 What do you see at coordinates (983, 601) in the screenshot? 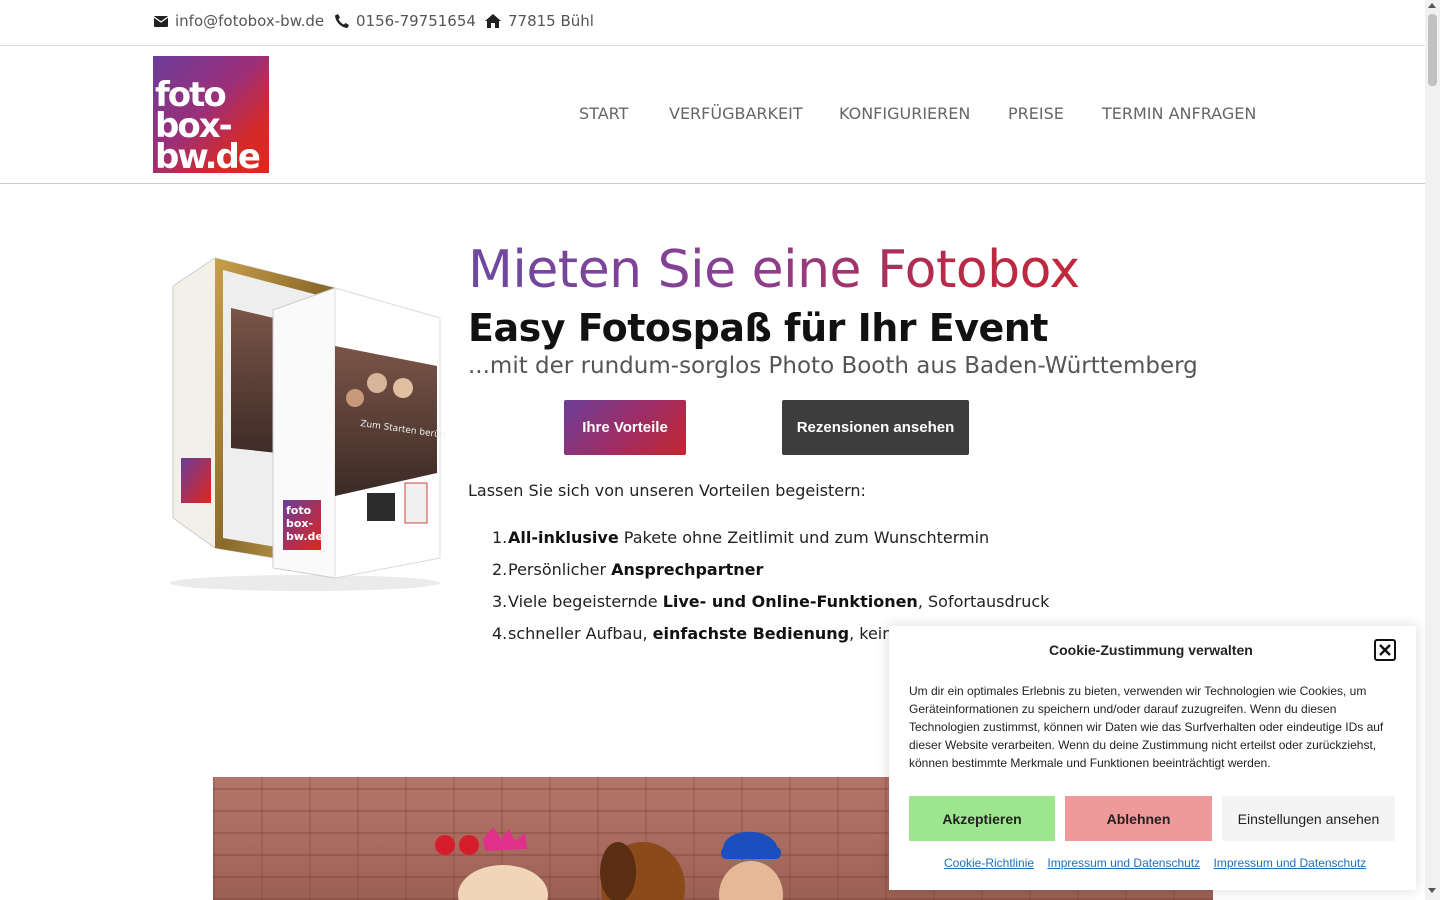
I see `benefit-text: , Sofortausdruck` at bounding box center [983, 601].